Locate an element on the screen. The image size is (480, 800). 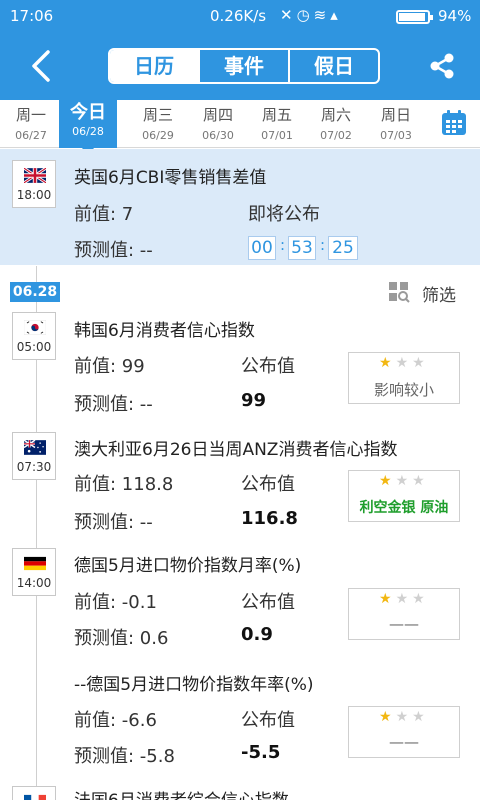
release-status: 即将公布 is located at coordinates (284, 214).